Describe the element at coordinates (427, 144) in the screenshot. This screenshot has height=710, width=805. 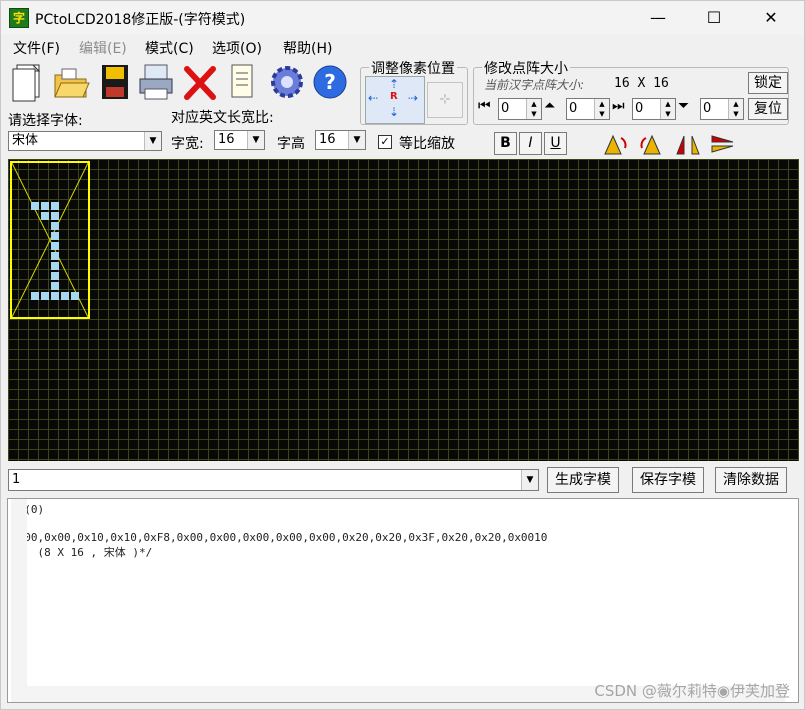
I see `proportional-label: 等比缩放` at that location.